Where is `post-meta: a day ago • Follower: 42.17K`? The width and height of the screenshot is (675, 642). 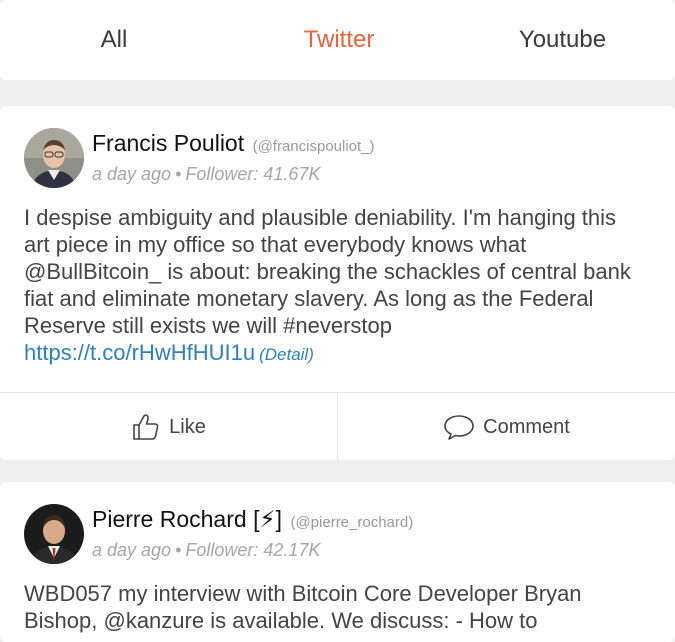 post-meta: a day ago • Follower: 42.17K is located at coordinates (206, 550).